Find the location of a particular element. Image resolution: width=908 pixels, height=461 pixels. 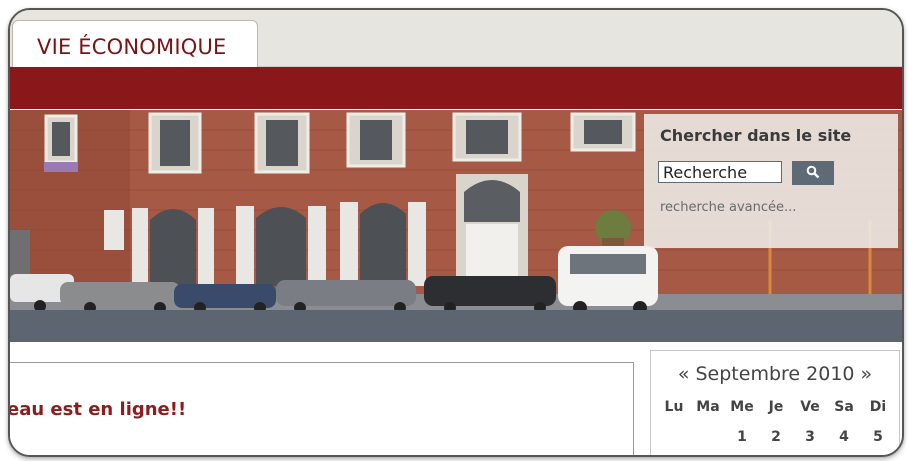

calendar-prev-link: « is located at coordinates (684, 374).